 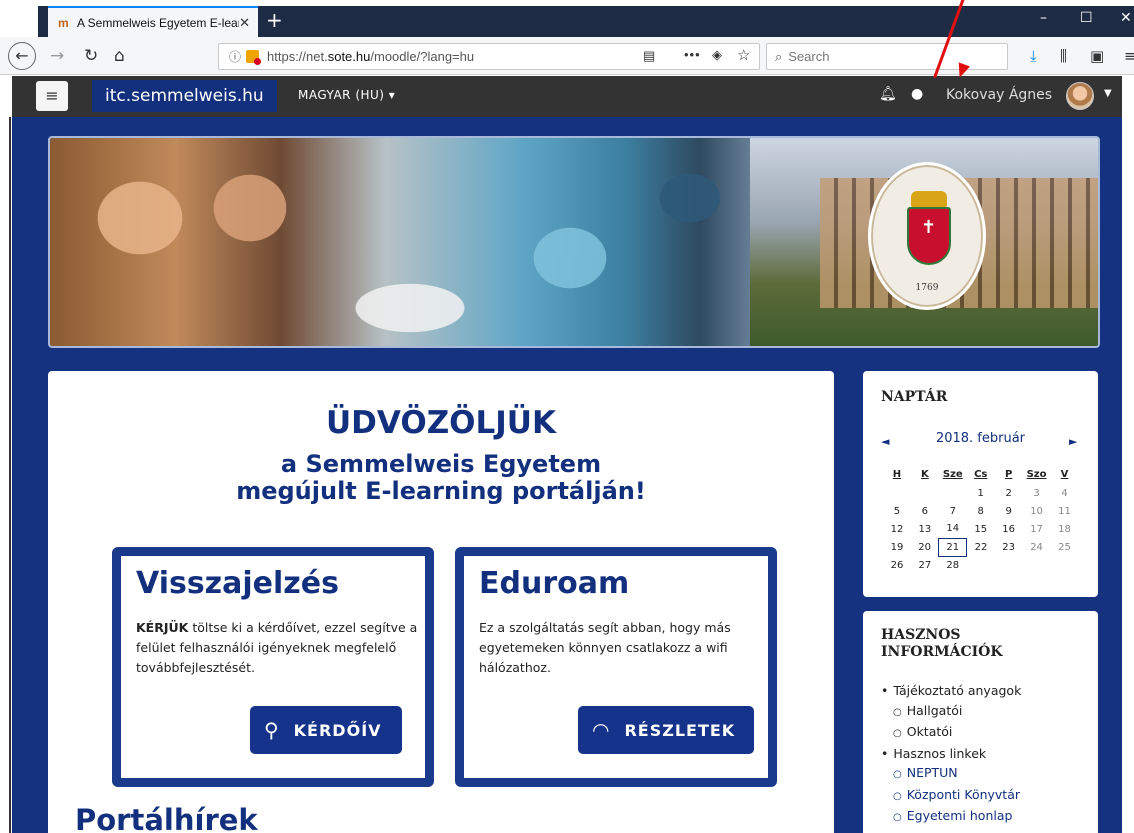 What do you see at coordinates (1009, 493) in the screenshot?
I see `calendar-day: 2` at bounding box center [1009, 493].